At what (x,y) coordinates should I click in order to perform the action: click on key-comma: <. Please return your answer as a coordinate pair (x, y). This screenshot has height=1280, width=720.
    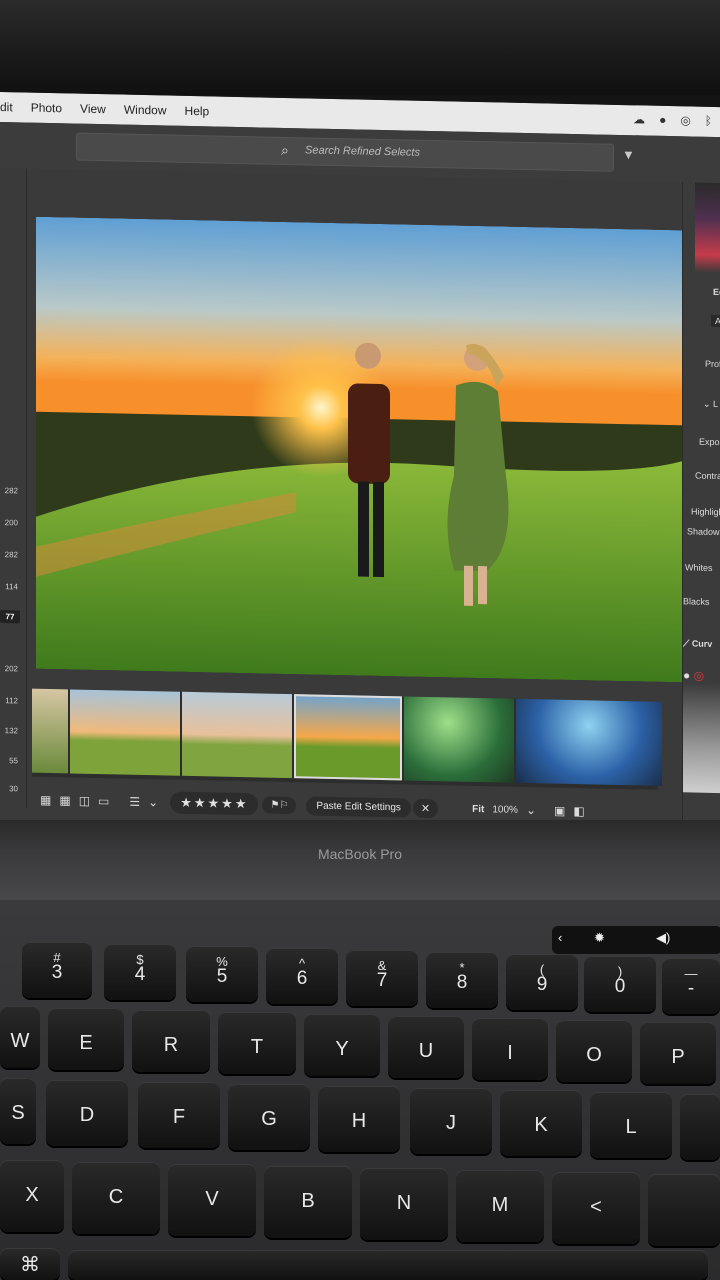
    Looking at the image, I should click on (596, 1208).